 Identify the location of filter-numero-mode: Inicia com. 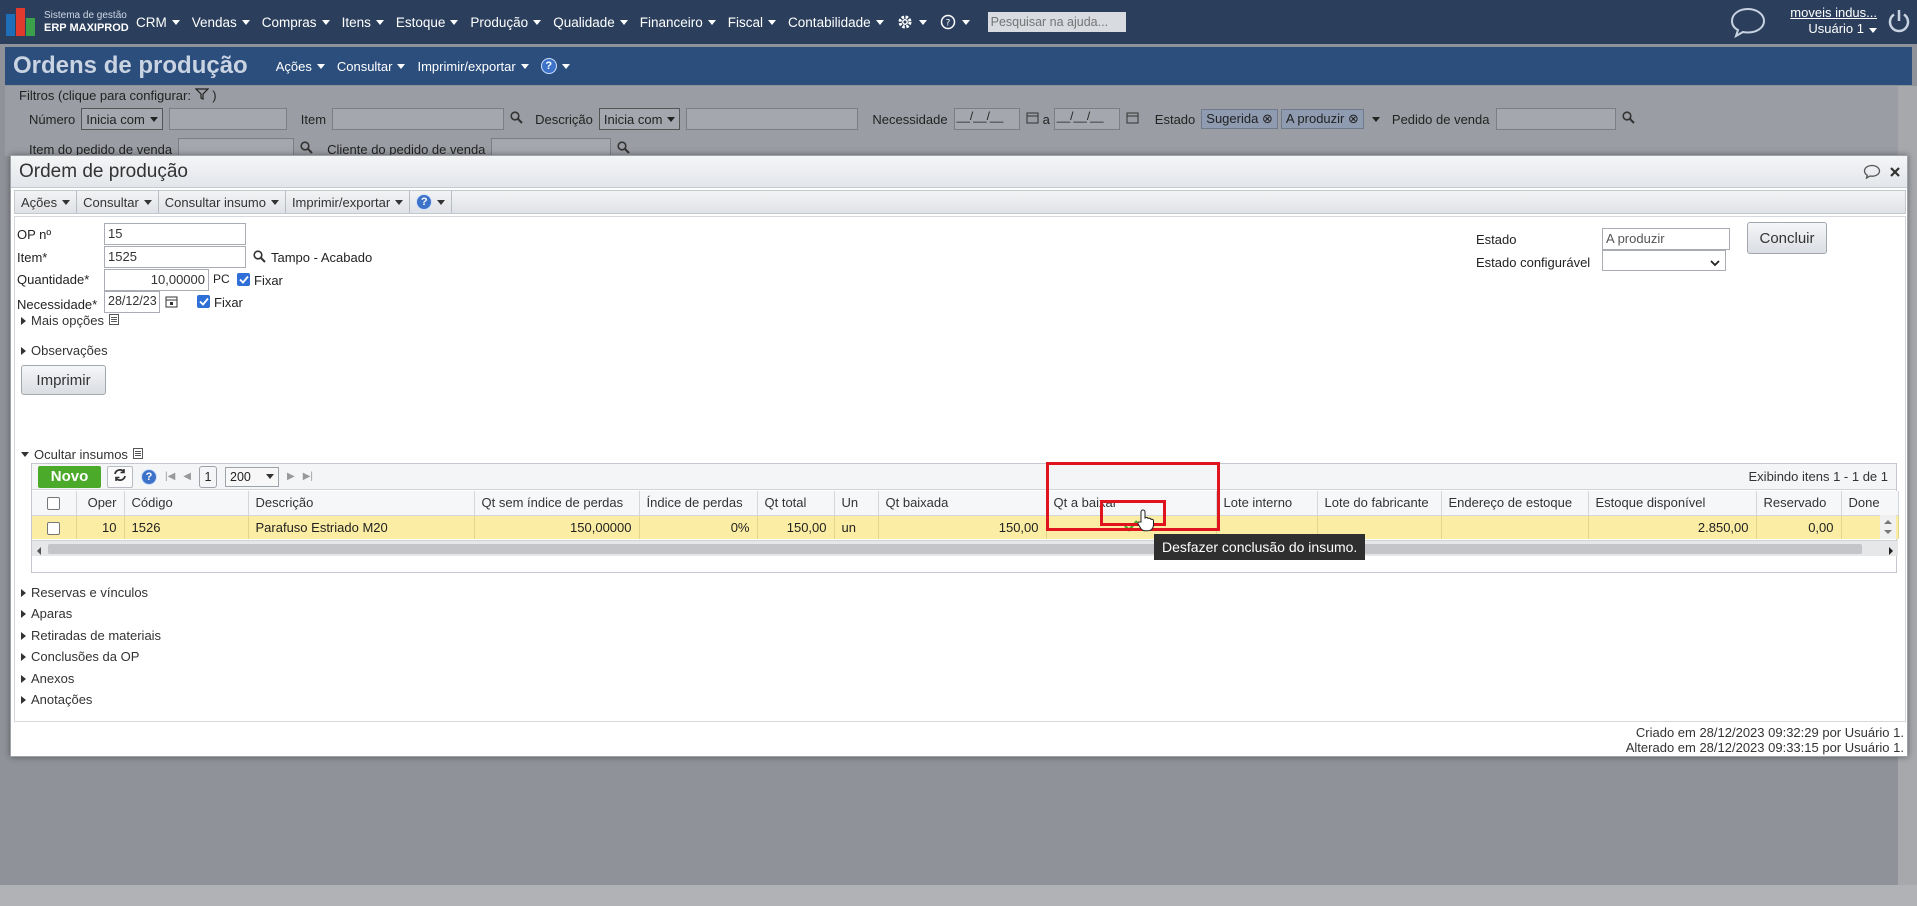
(122, 119).